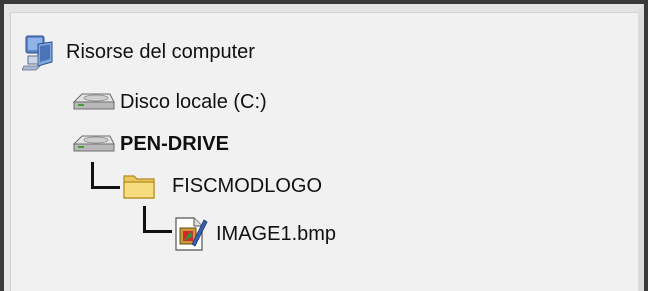  I want to click on tree-item-file-image1: IMAGE1.bmp, so click(254, 234).